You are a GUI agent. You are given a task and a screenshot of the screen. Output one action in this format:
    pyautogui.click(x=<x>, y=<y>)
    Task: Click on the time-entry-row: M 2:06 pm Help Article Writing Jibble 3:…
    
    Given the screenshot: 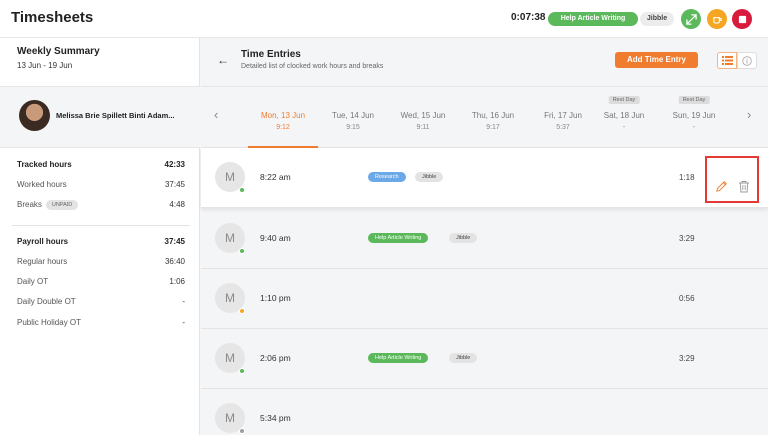 What is the action you would take?
    pyautogui.click(x=484, y=359)
    